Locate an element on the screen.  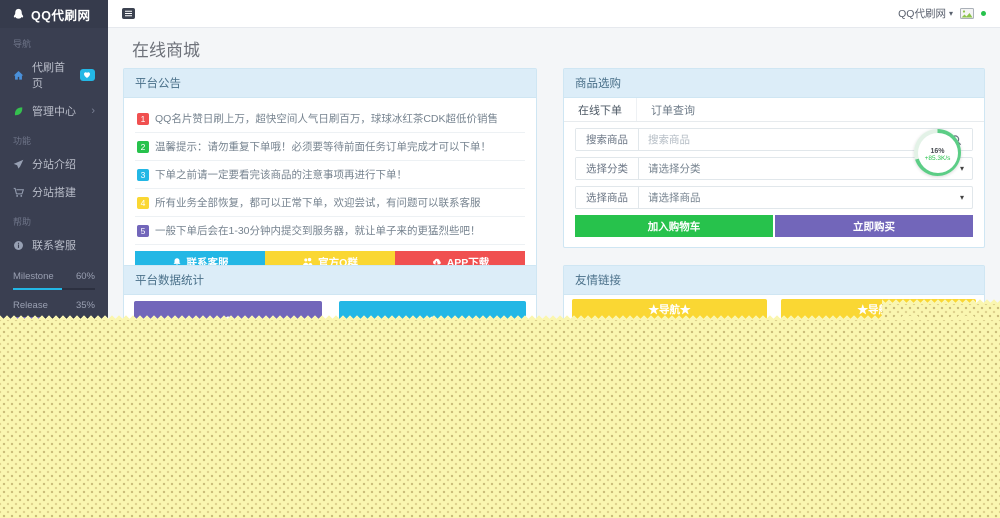
buy-now-button: 立即购买 is located at coordinates (874, 226).